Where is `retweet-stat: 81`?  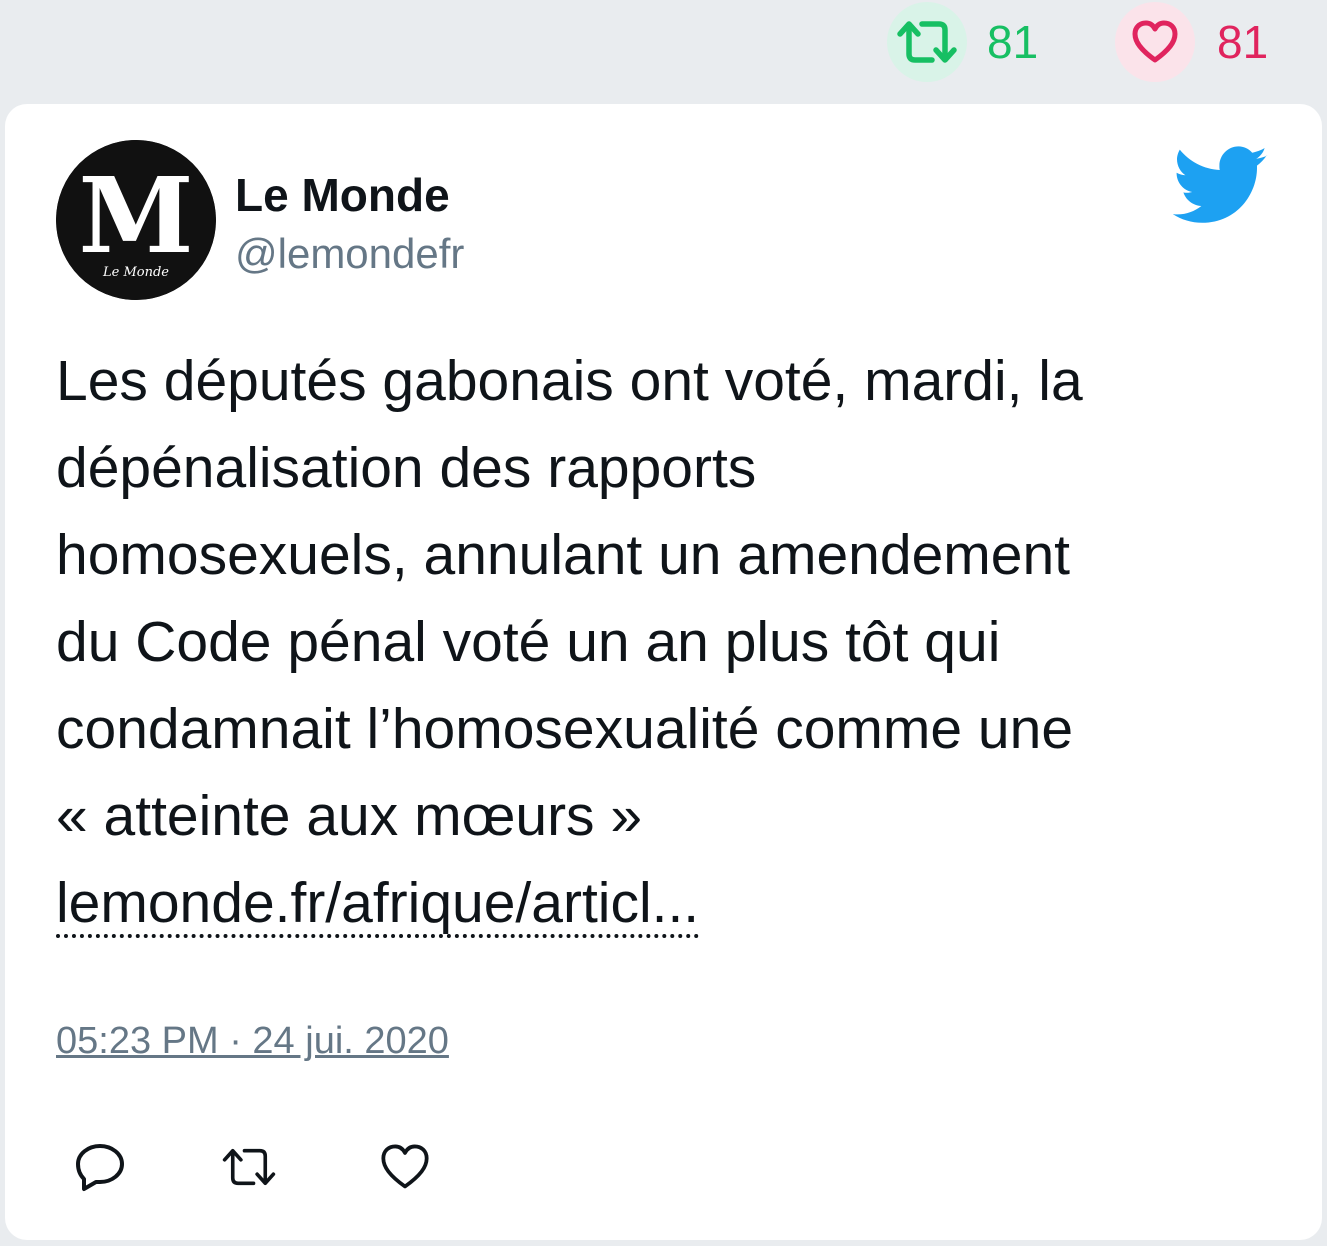 retweet-stat: 81 is located at coordinates (962, 42).